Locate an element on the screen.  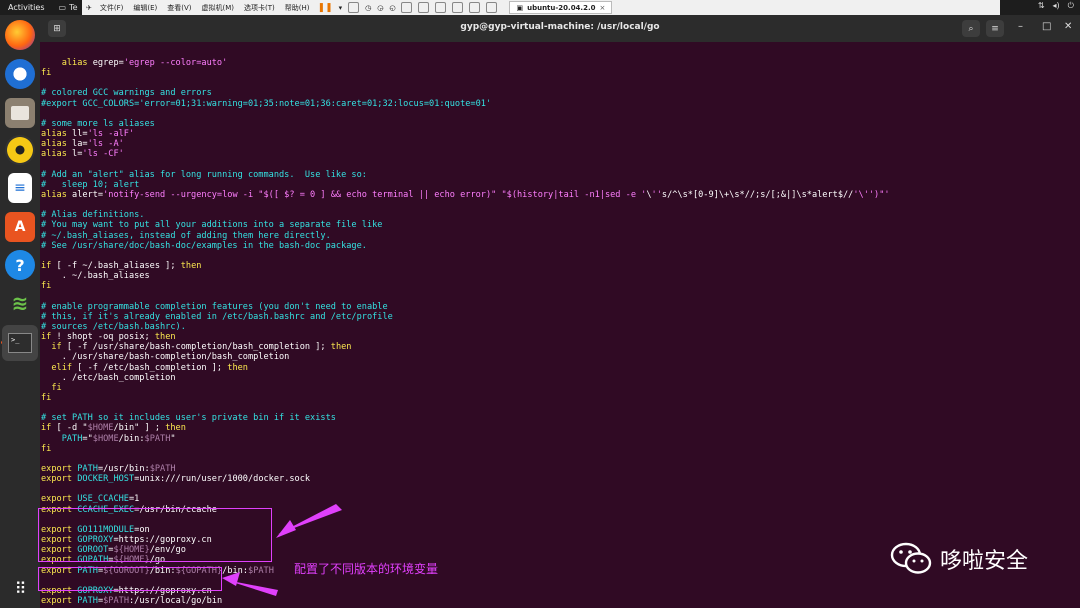
arrow-lower-head is located at coordinates (231, 579).